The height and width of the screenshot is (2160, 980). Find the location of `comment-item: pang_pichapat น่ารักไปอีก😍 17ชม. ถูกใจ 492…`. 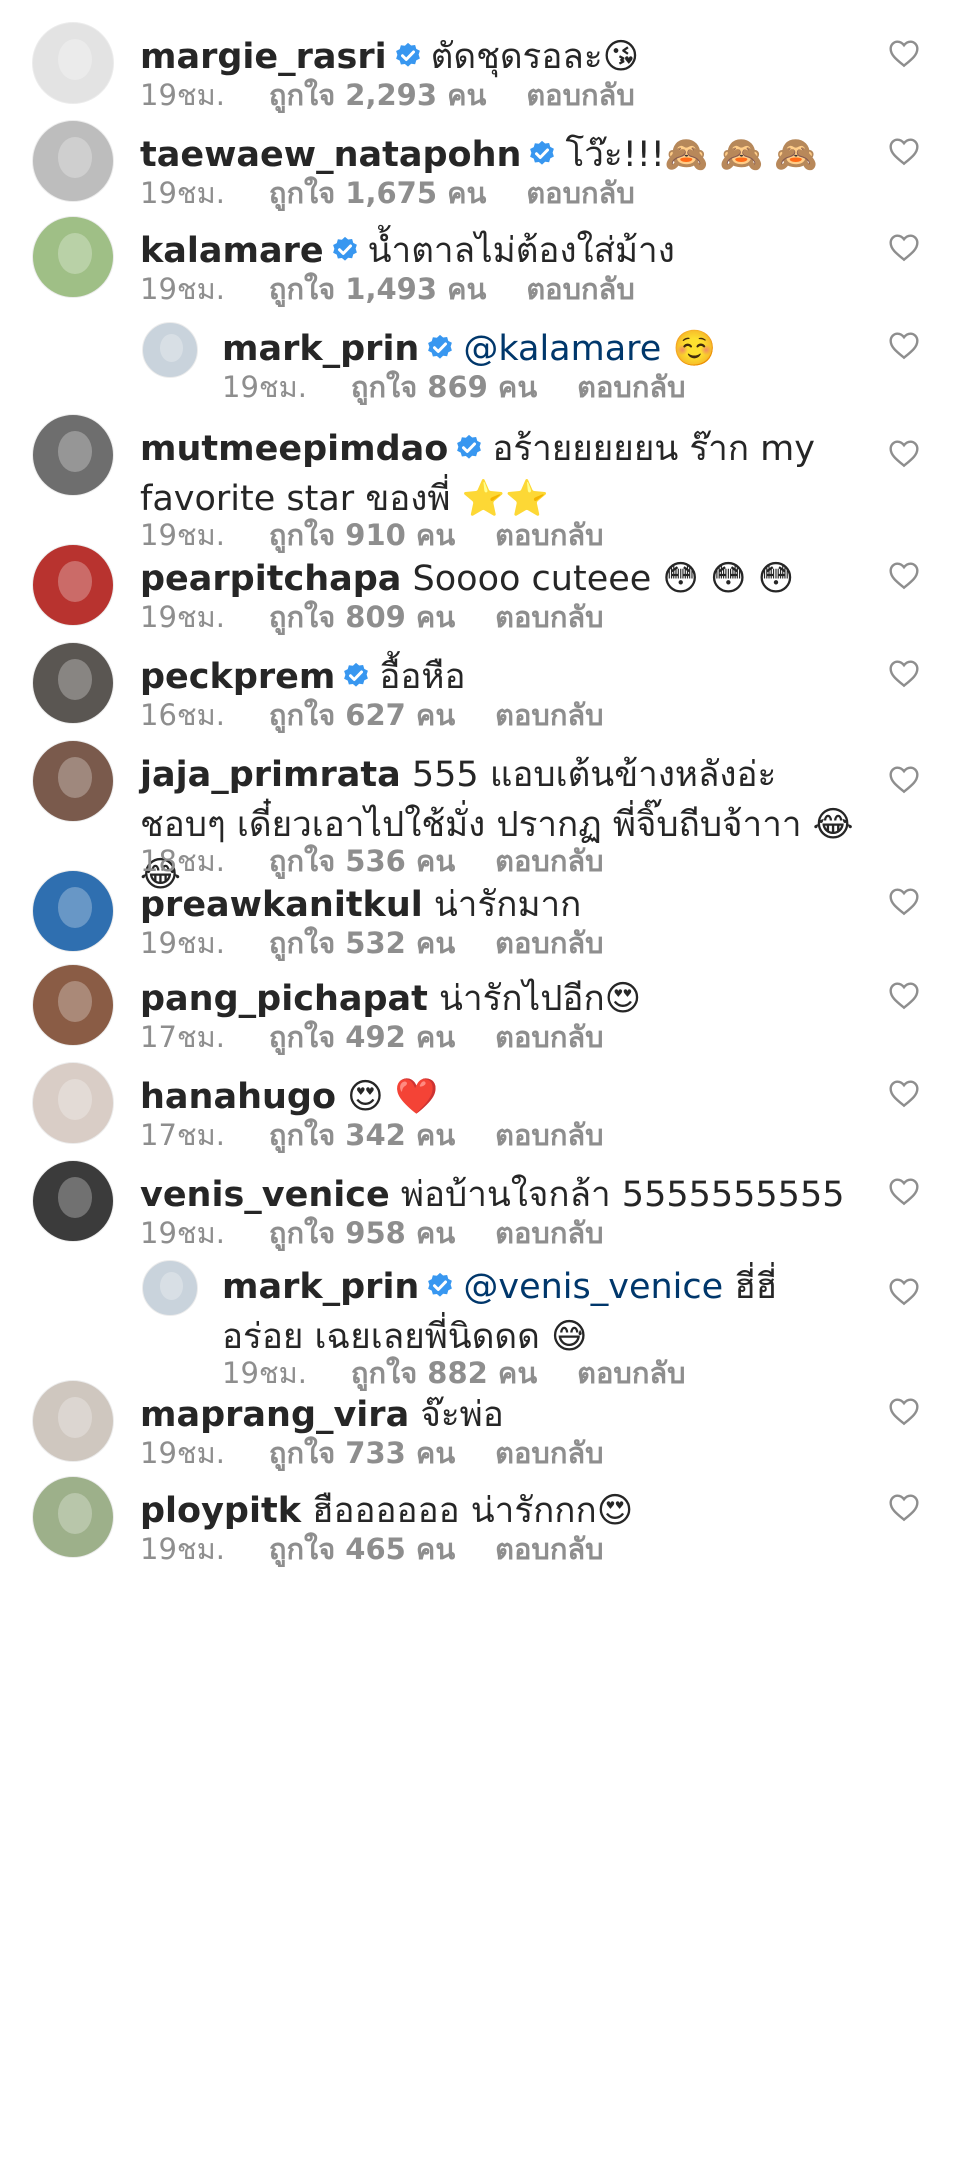

comment-item: pang_pichapat น่ารักไปอีก😍 17ชม. ถูกใจ 492… is located at coordinates (490, 1010).